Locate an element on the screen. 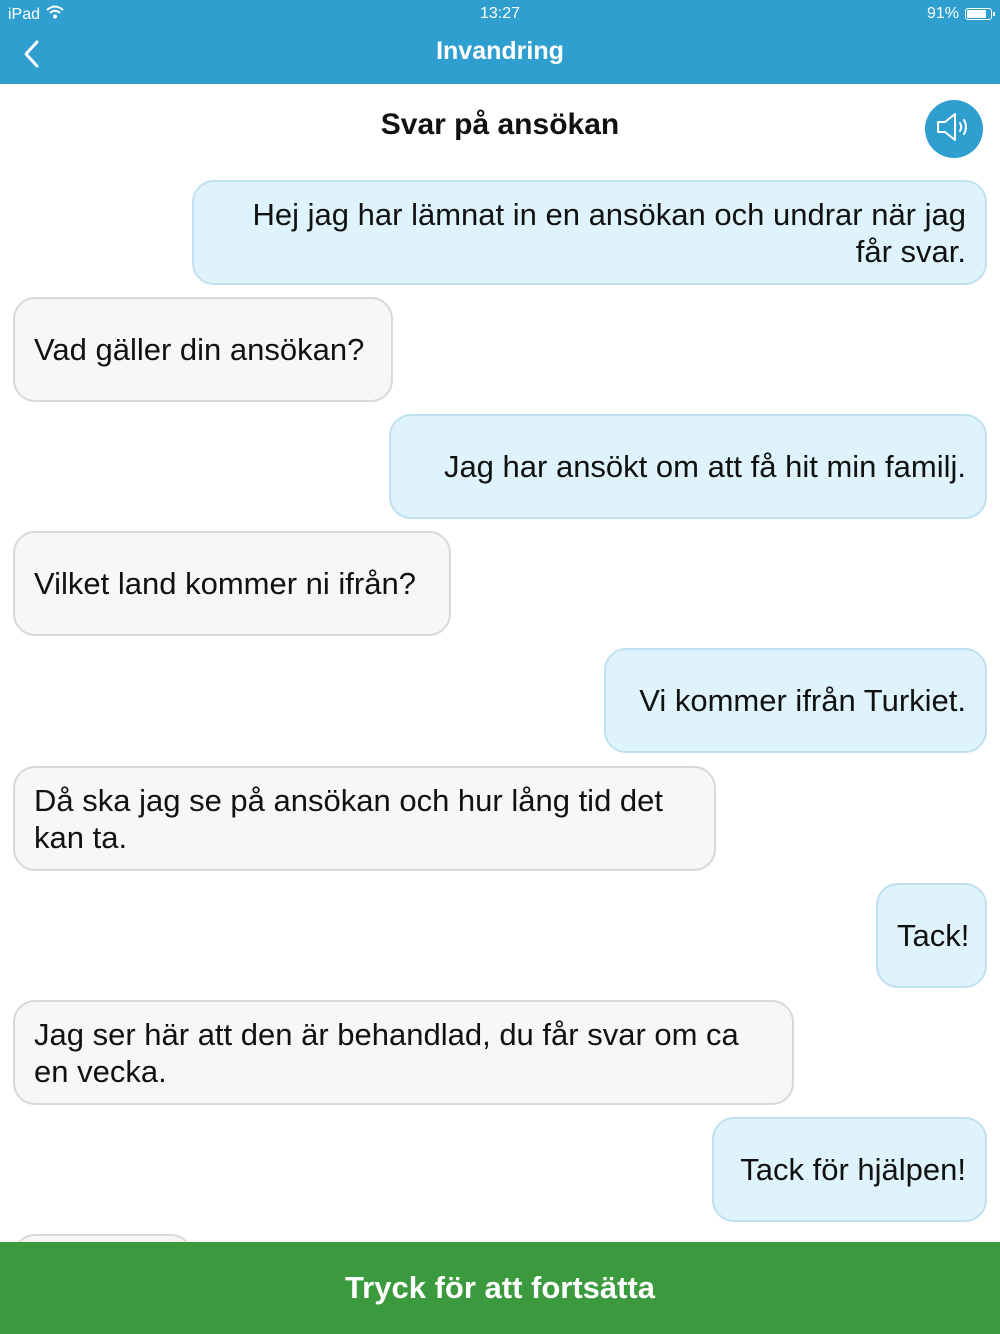 The image size is (1000, 1334). conversation-title: Svar på ansökan is located at coordinates (500, 124).